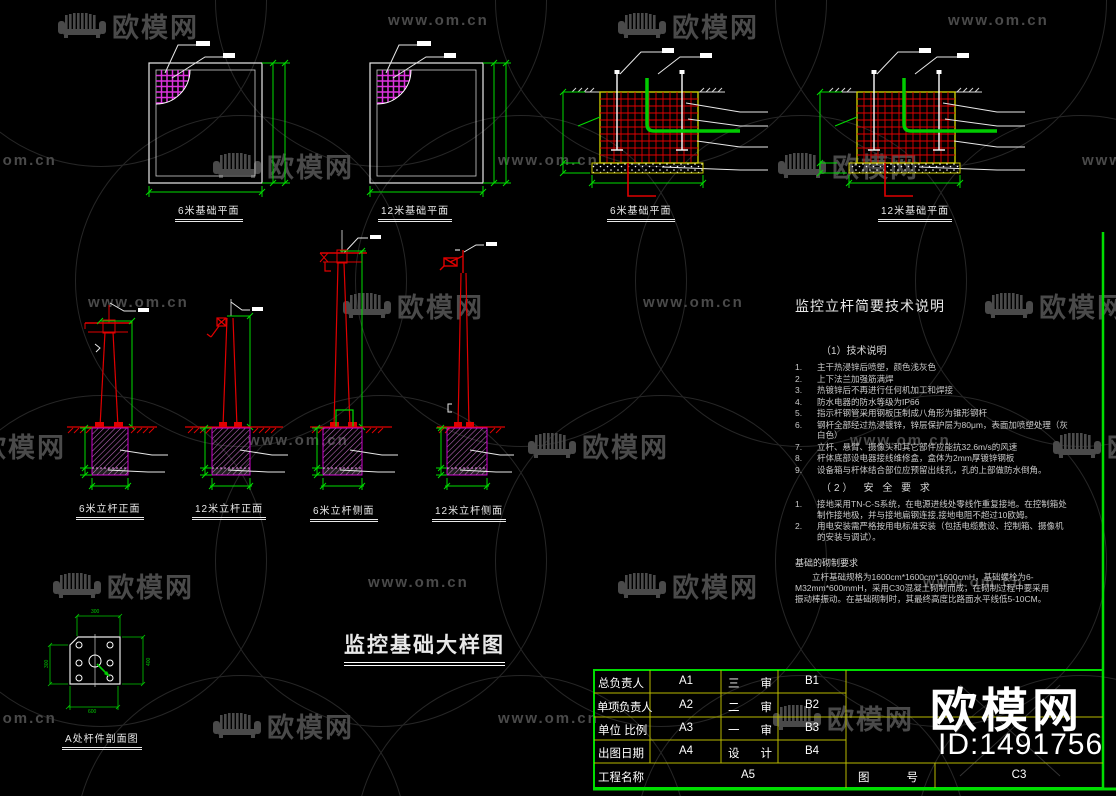 Image resolution: width=1116 pixels, height=796 pixels. What do you see at coordinates (469, 512) in the screenshot?
I see `label-pole-12m-side: 12米立杆侧面` at bounding box center [469, 512].